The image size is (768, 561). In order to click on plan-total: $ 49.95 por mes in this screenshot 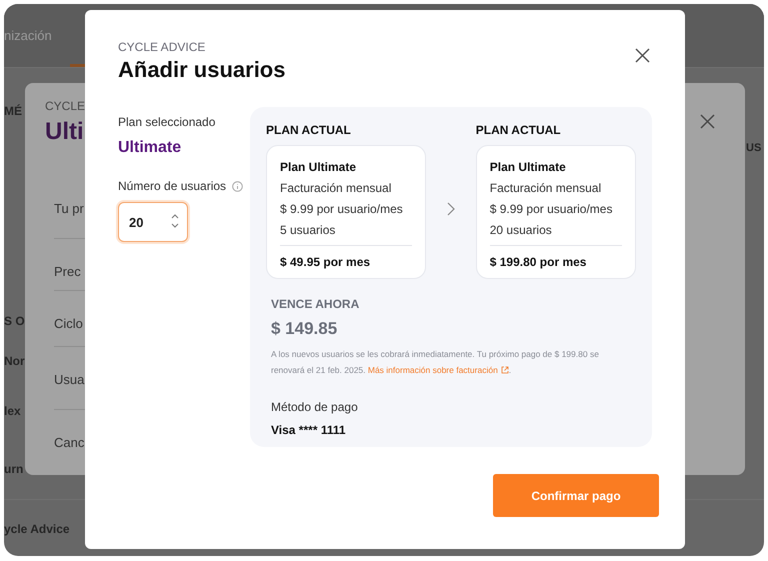, I will do `click(326, 262)`.